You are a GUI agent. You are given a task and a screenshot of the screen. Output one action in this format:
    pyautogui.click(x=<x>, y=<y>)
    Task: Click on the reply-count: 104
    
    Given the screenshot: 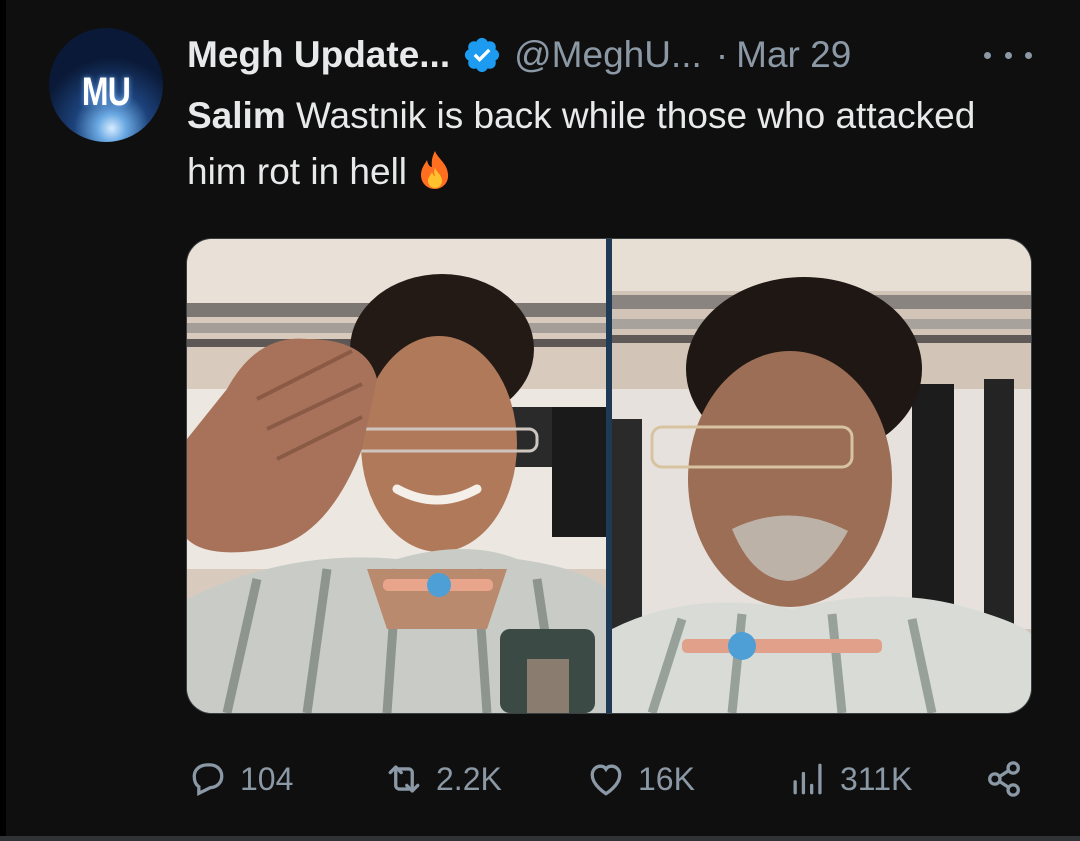 What is the action you would take?
    pyautogui.click(x=267, y=778)
    